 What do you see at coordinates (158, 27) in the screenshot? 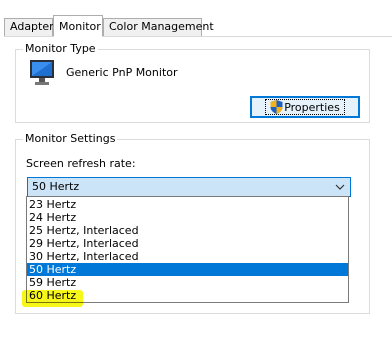
I see `tab-color-management: Color Management` at bounding box center [158, 27].